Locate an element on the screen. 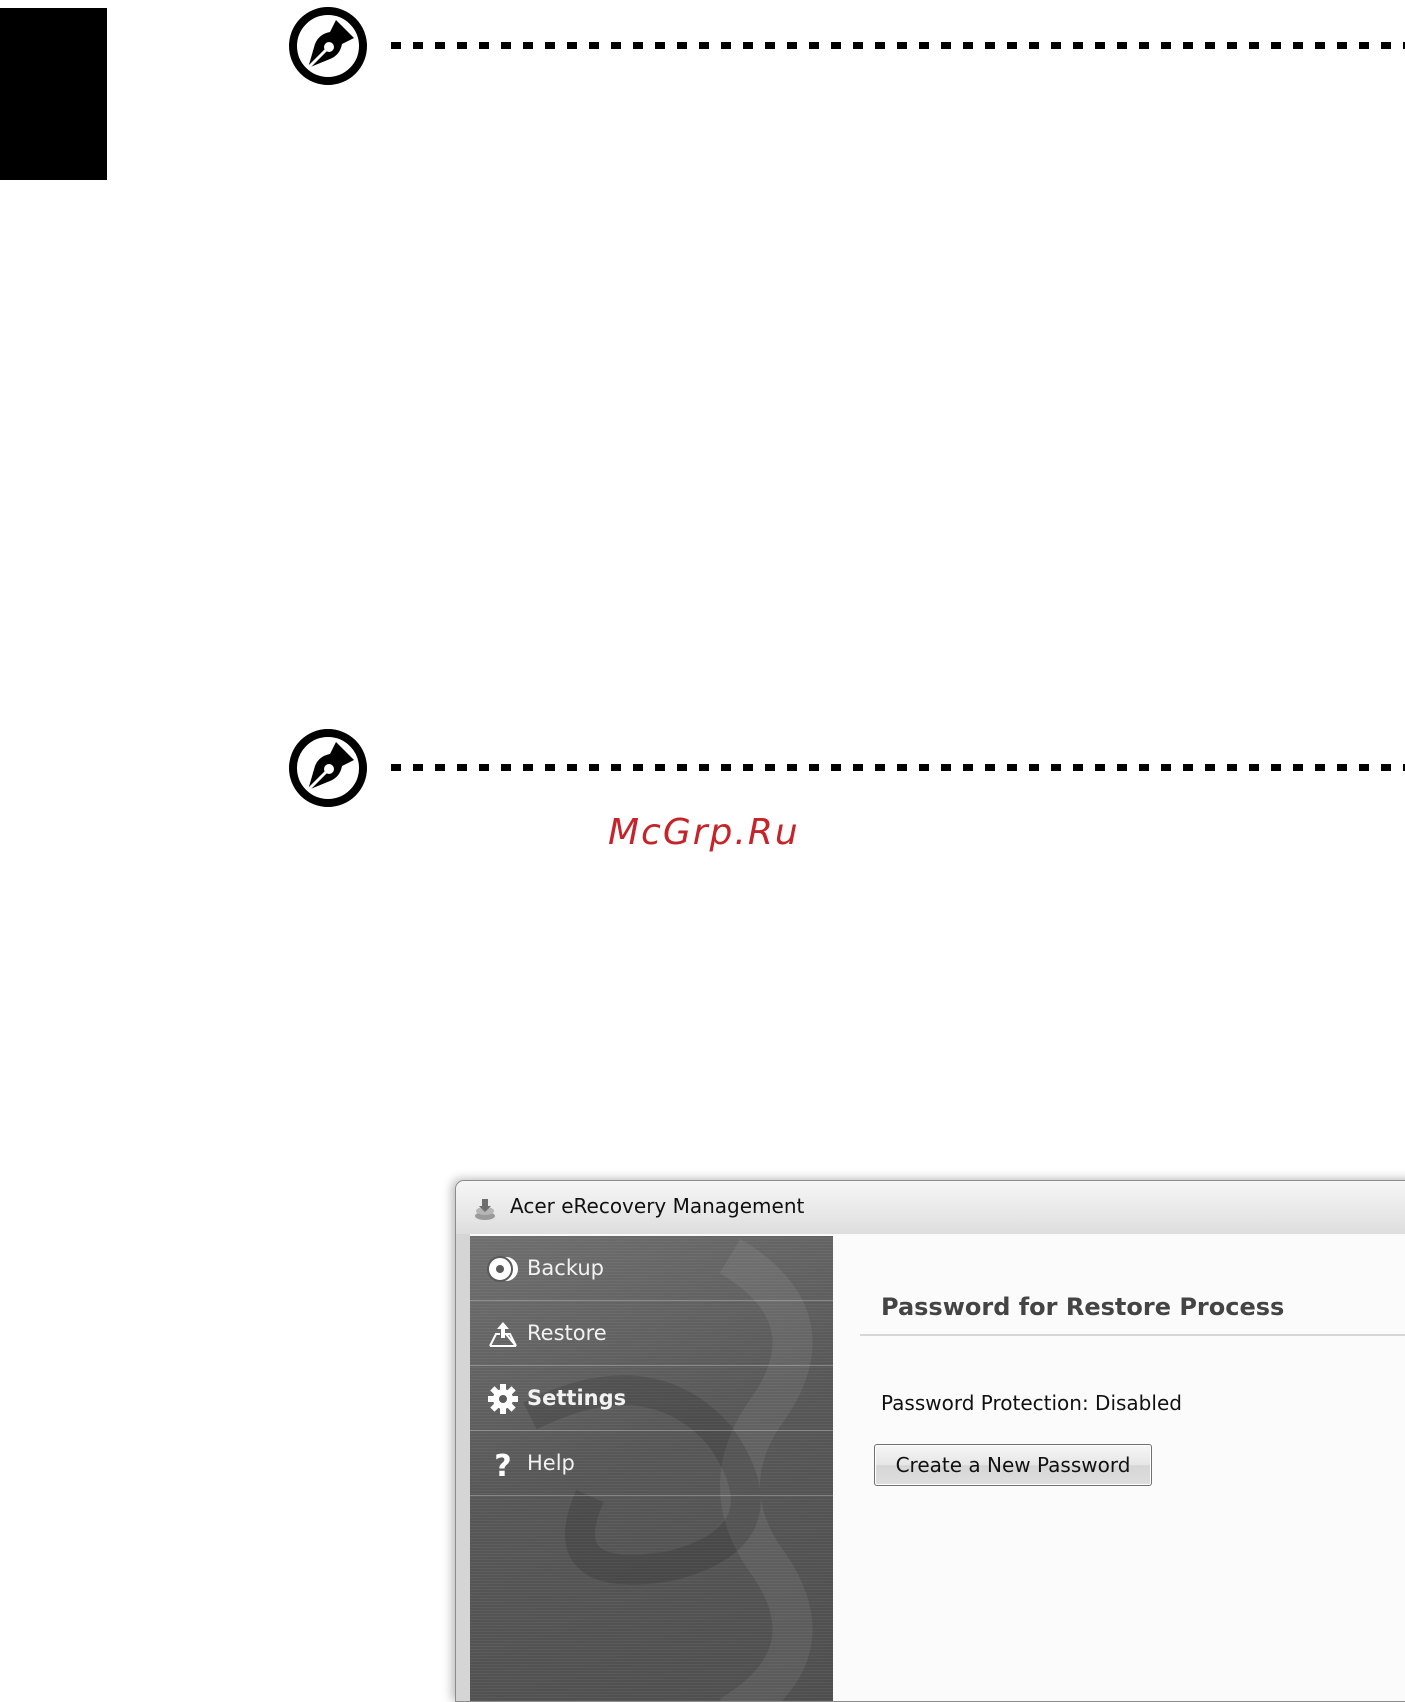 The image size is (1405, 1702). sidebar-item-label: Backup is located at coordinates (565, 1268).